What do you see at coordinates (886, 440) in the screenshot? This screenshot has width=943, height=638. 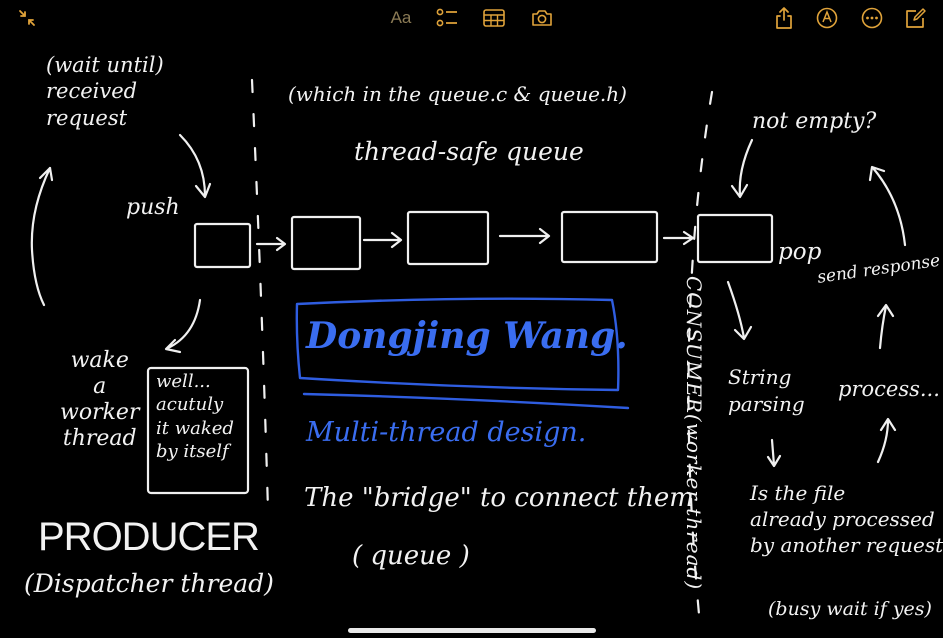 I see `arrow-to-process` at bounding box center [886, 440].